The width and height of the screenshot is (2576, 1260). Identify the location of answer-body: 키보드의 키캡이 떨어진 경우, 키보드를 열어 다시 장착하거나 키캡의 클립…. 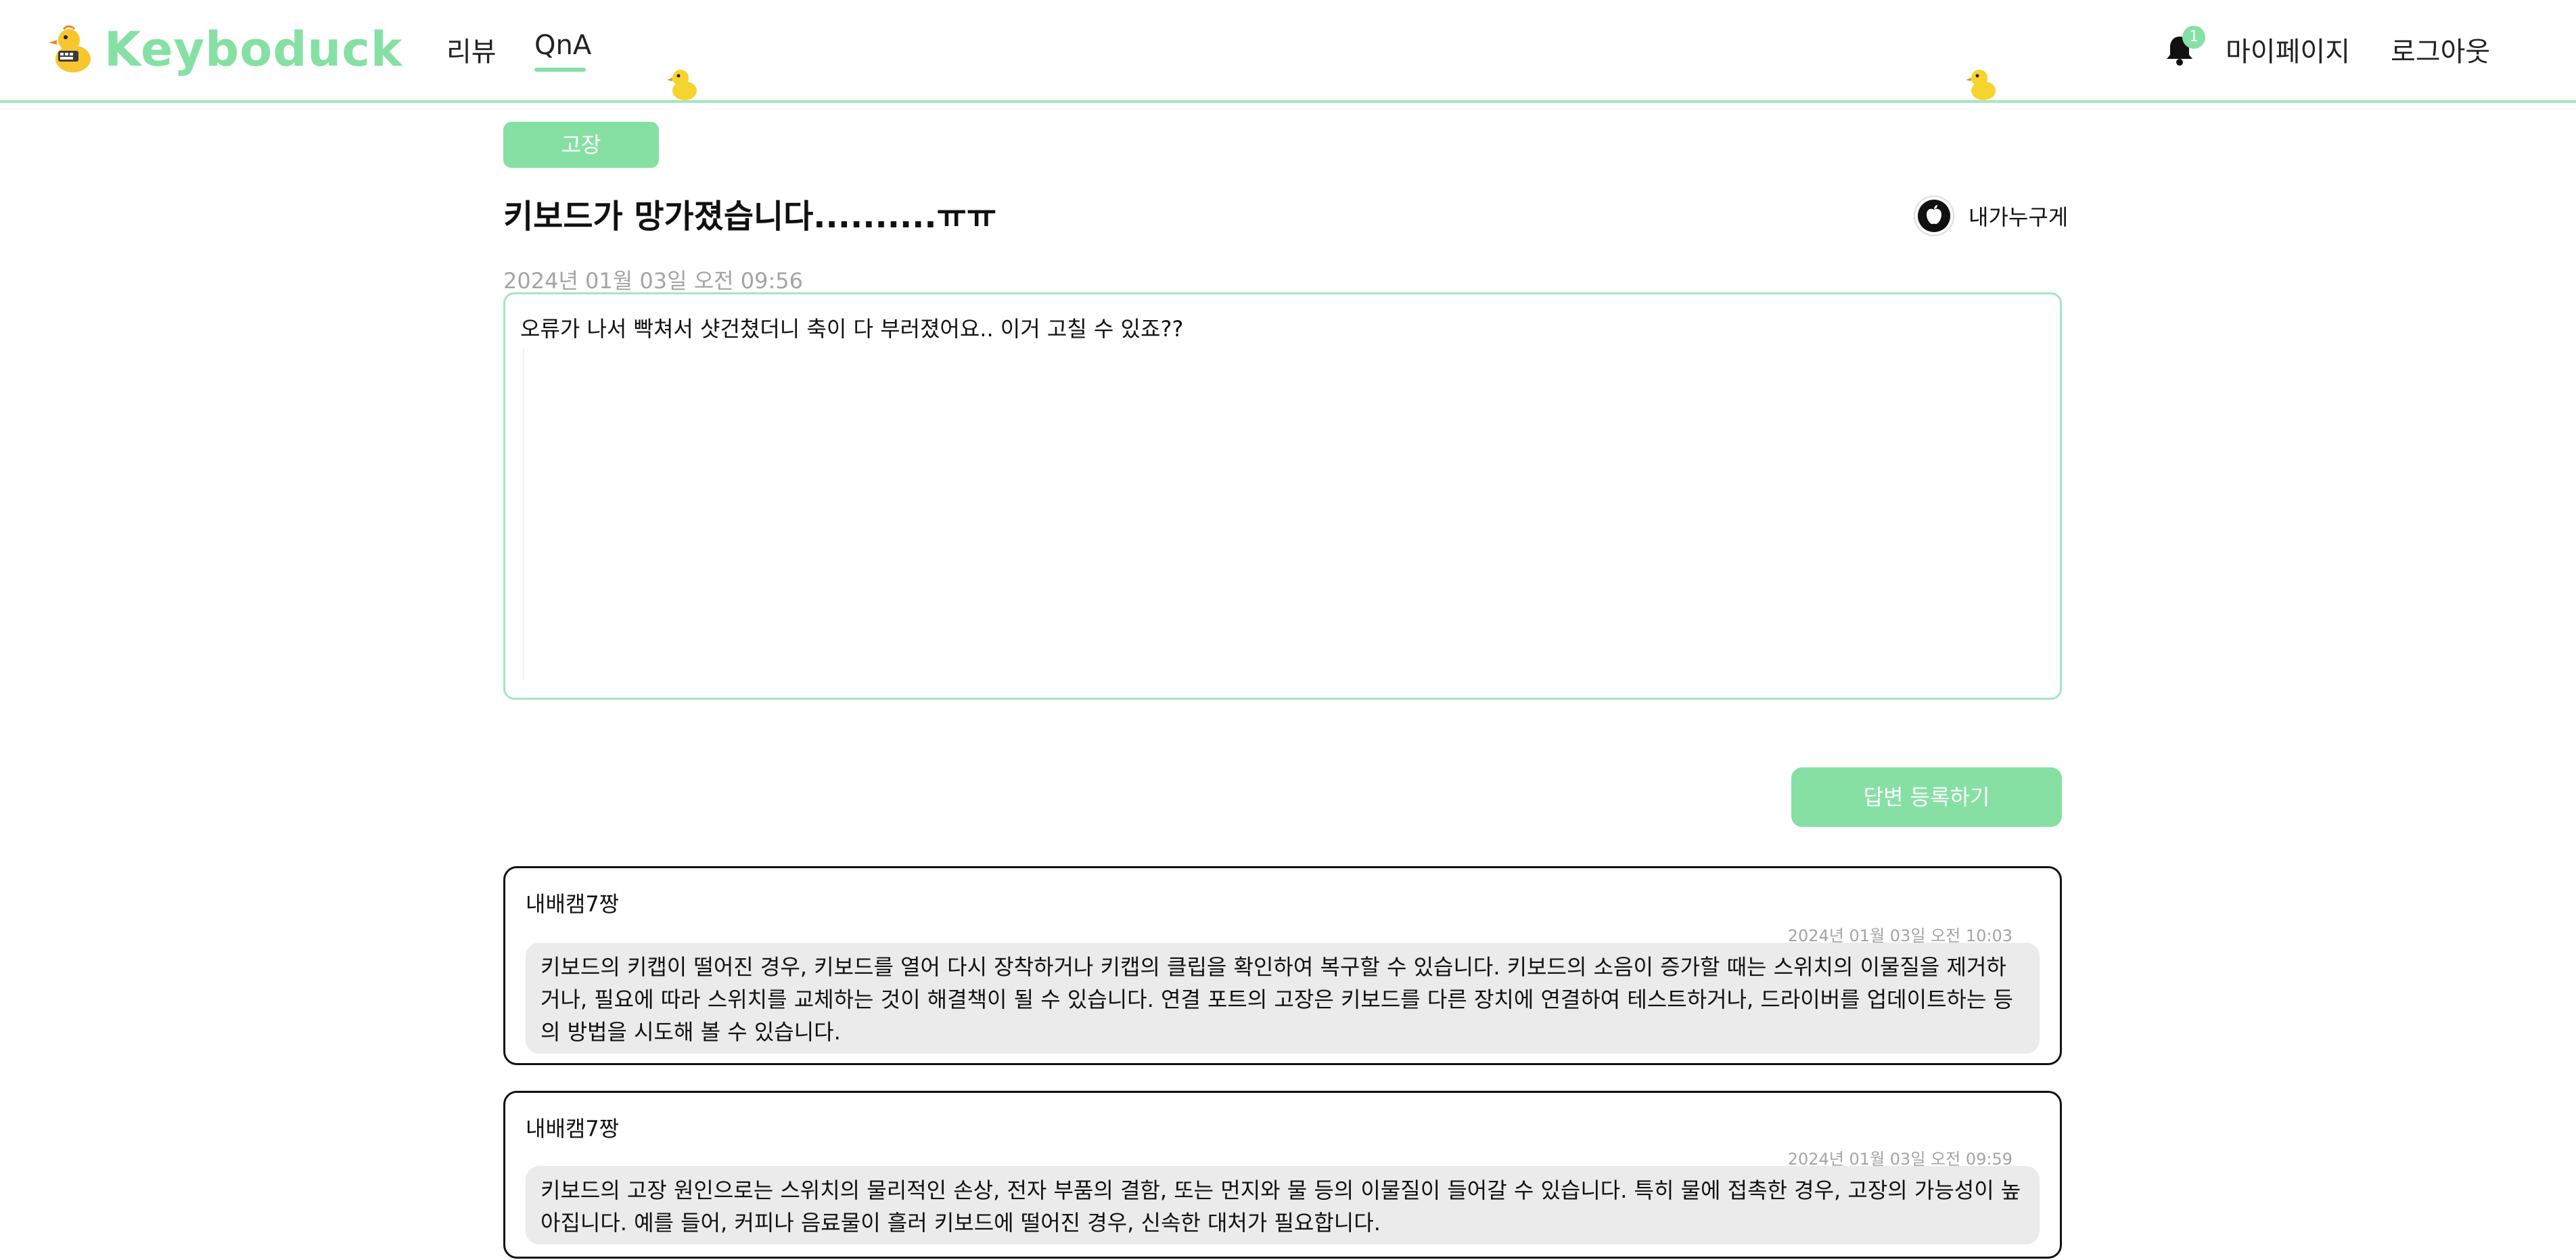
(1283, 998).